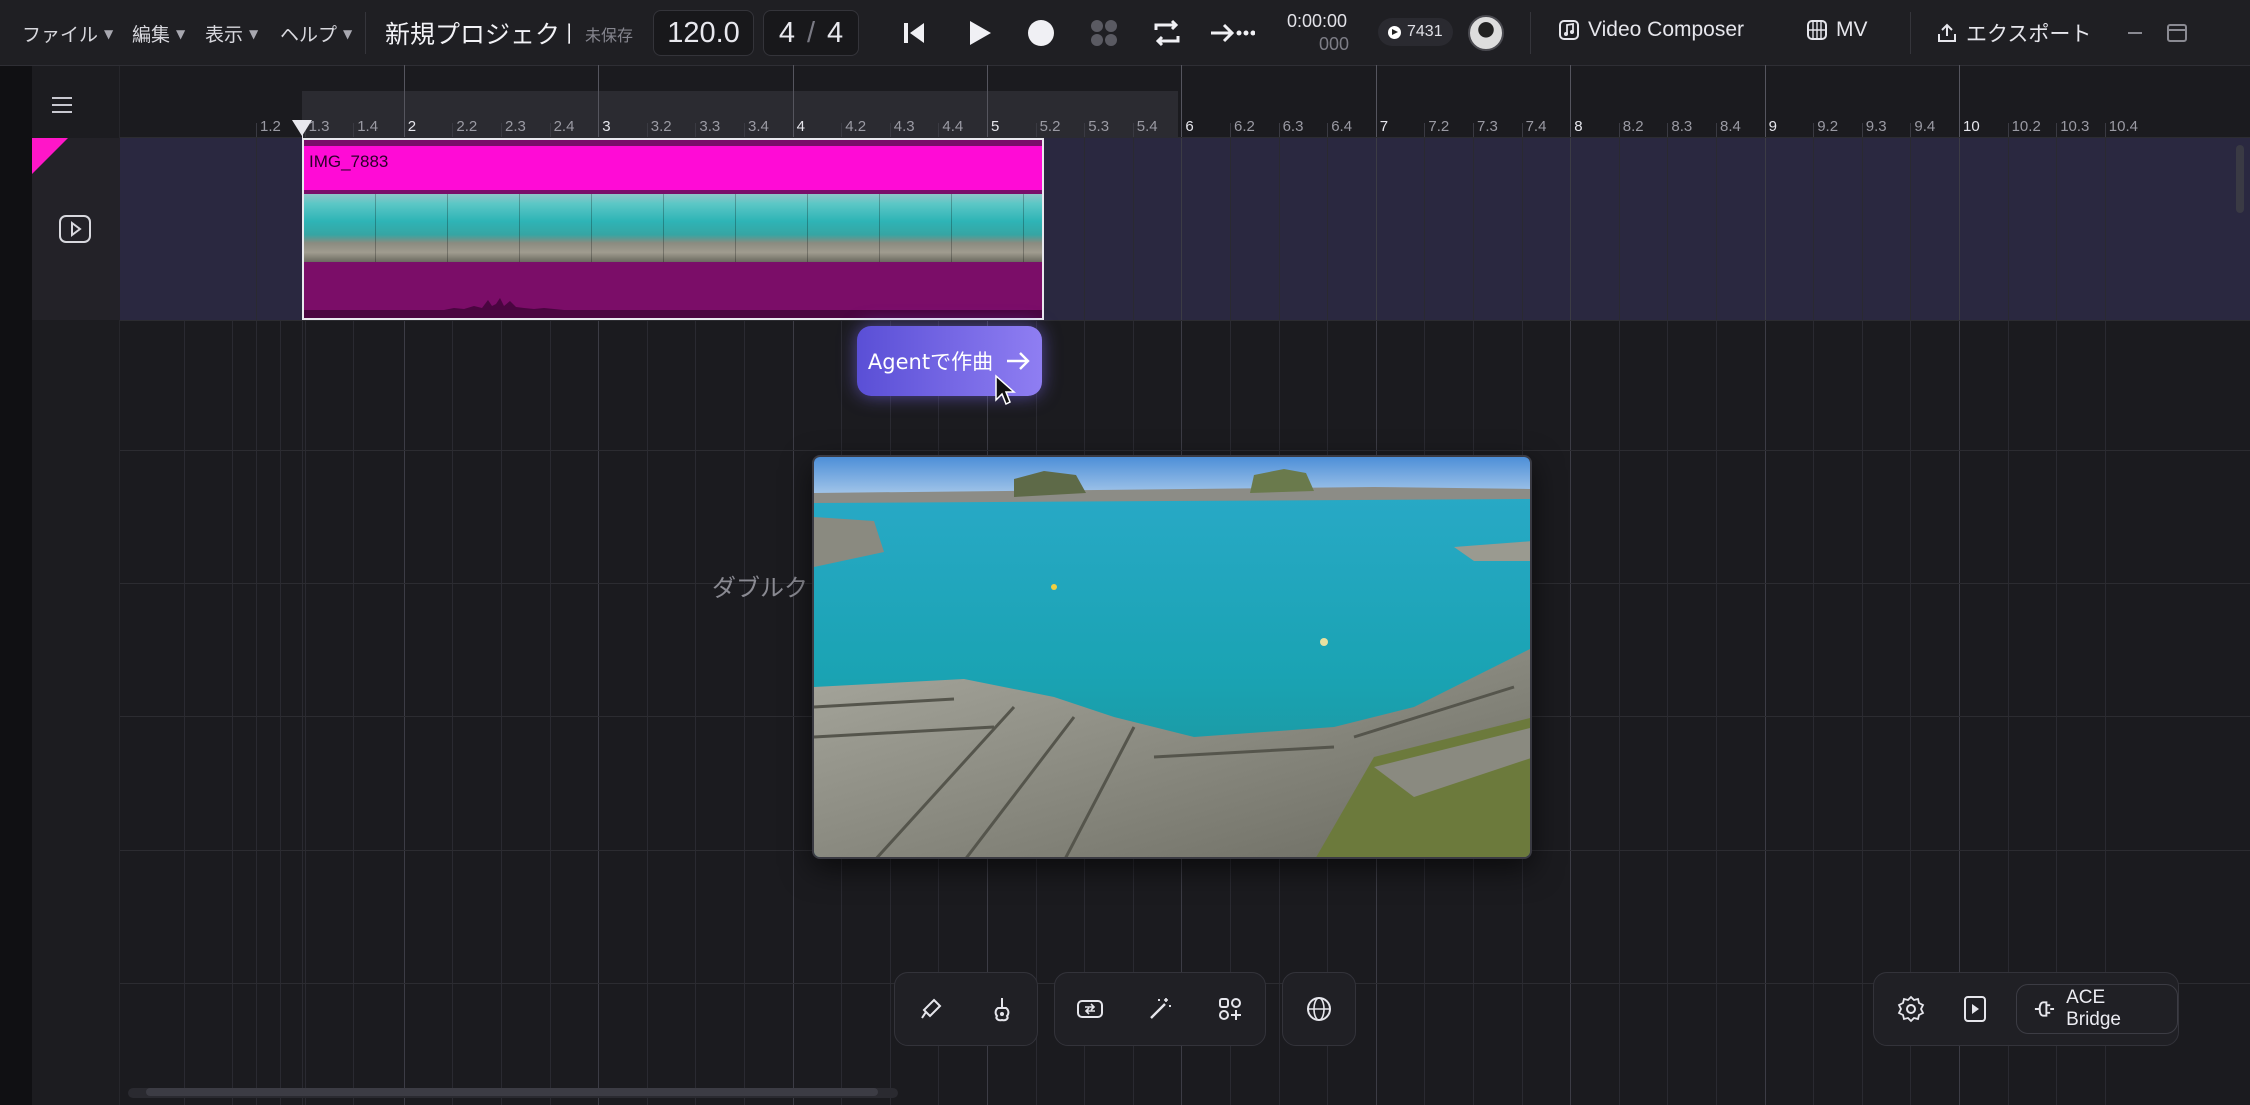  I want to click on horizontal-scroll-thumb, so click(512, 1092).